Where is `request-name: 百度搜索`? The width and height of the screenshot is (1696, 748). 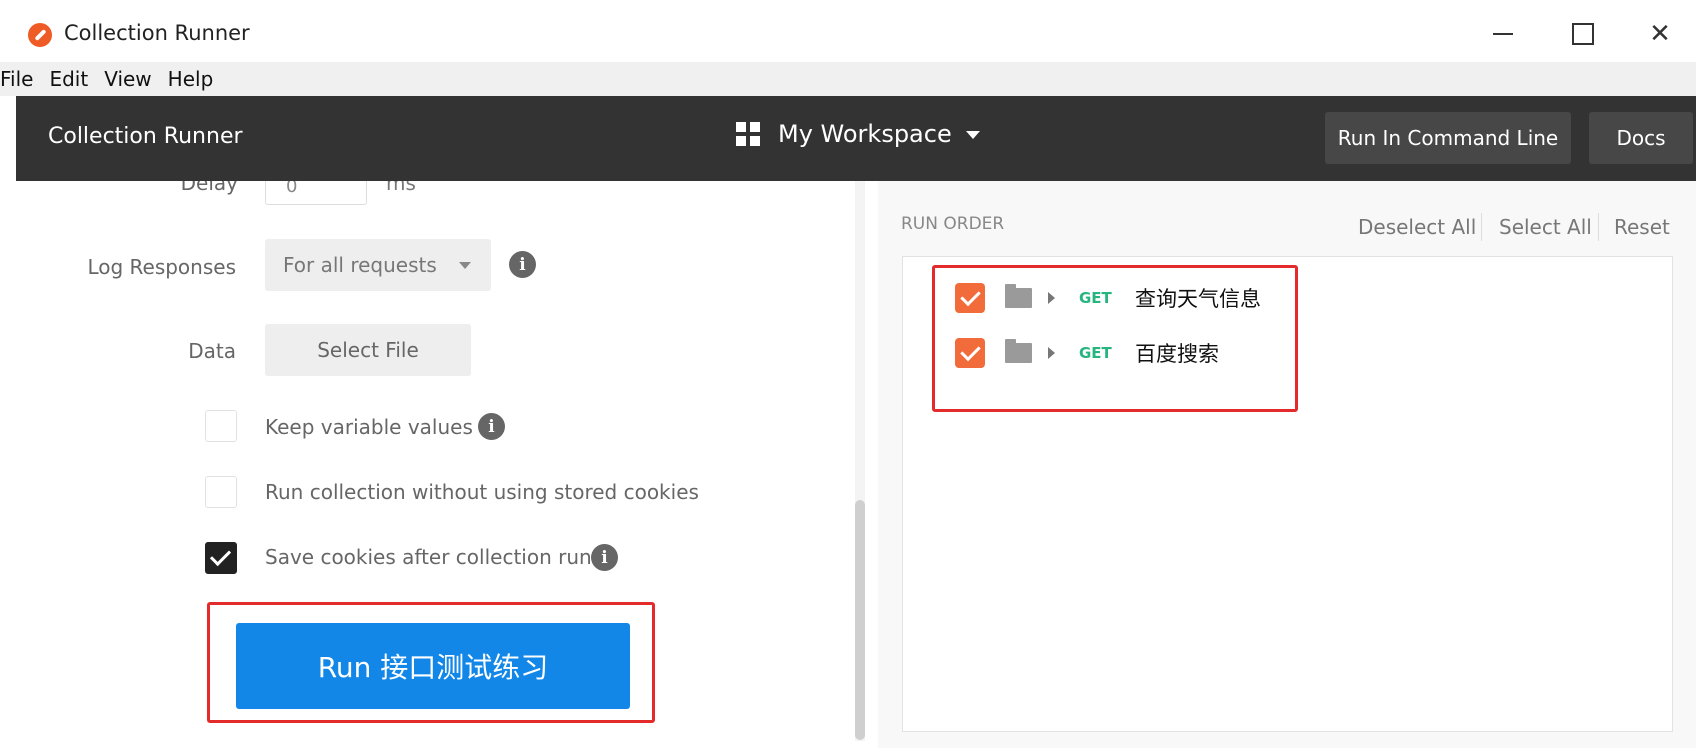 request-name: 百度搜索 is located at coordinates (1177, 354).